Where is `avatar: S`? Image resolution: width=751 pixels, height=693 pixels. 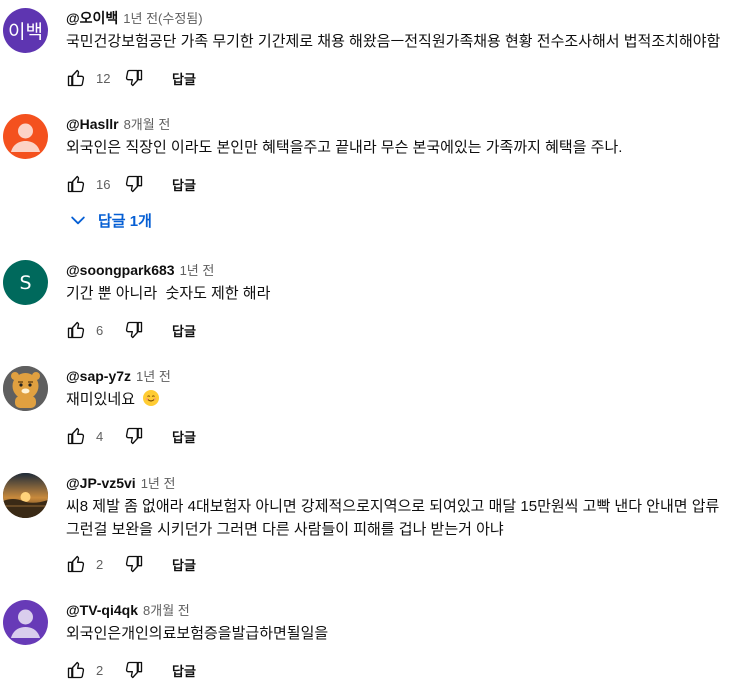
avatar: S is located at coordinates (25, 282).